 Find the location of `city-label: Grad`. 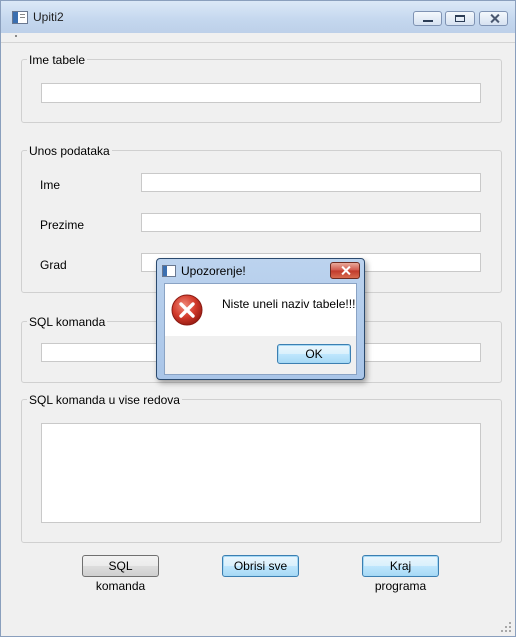

city-label: Grad is located at coordinates (53, 265).